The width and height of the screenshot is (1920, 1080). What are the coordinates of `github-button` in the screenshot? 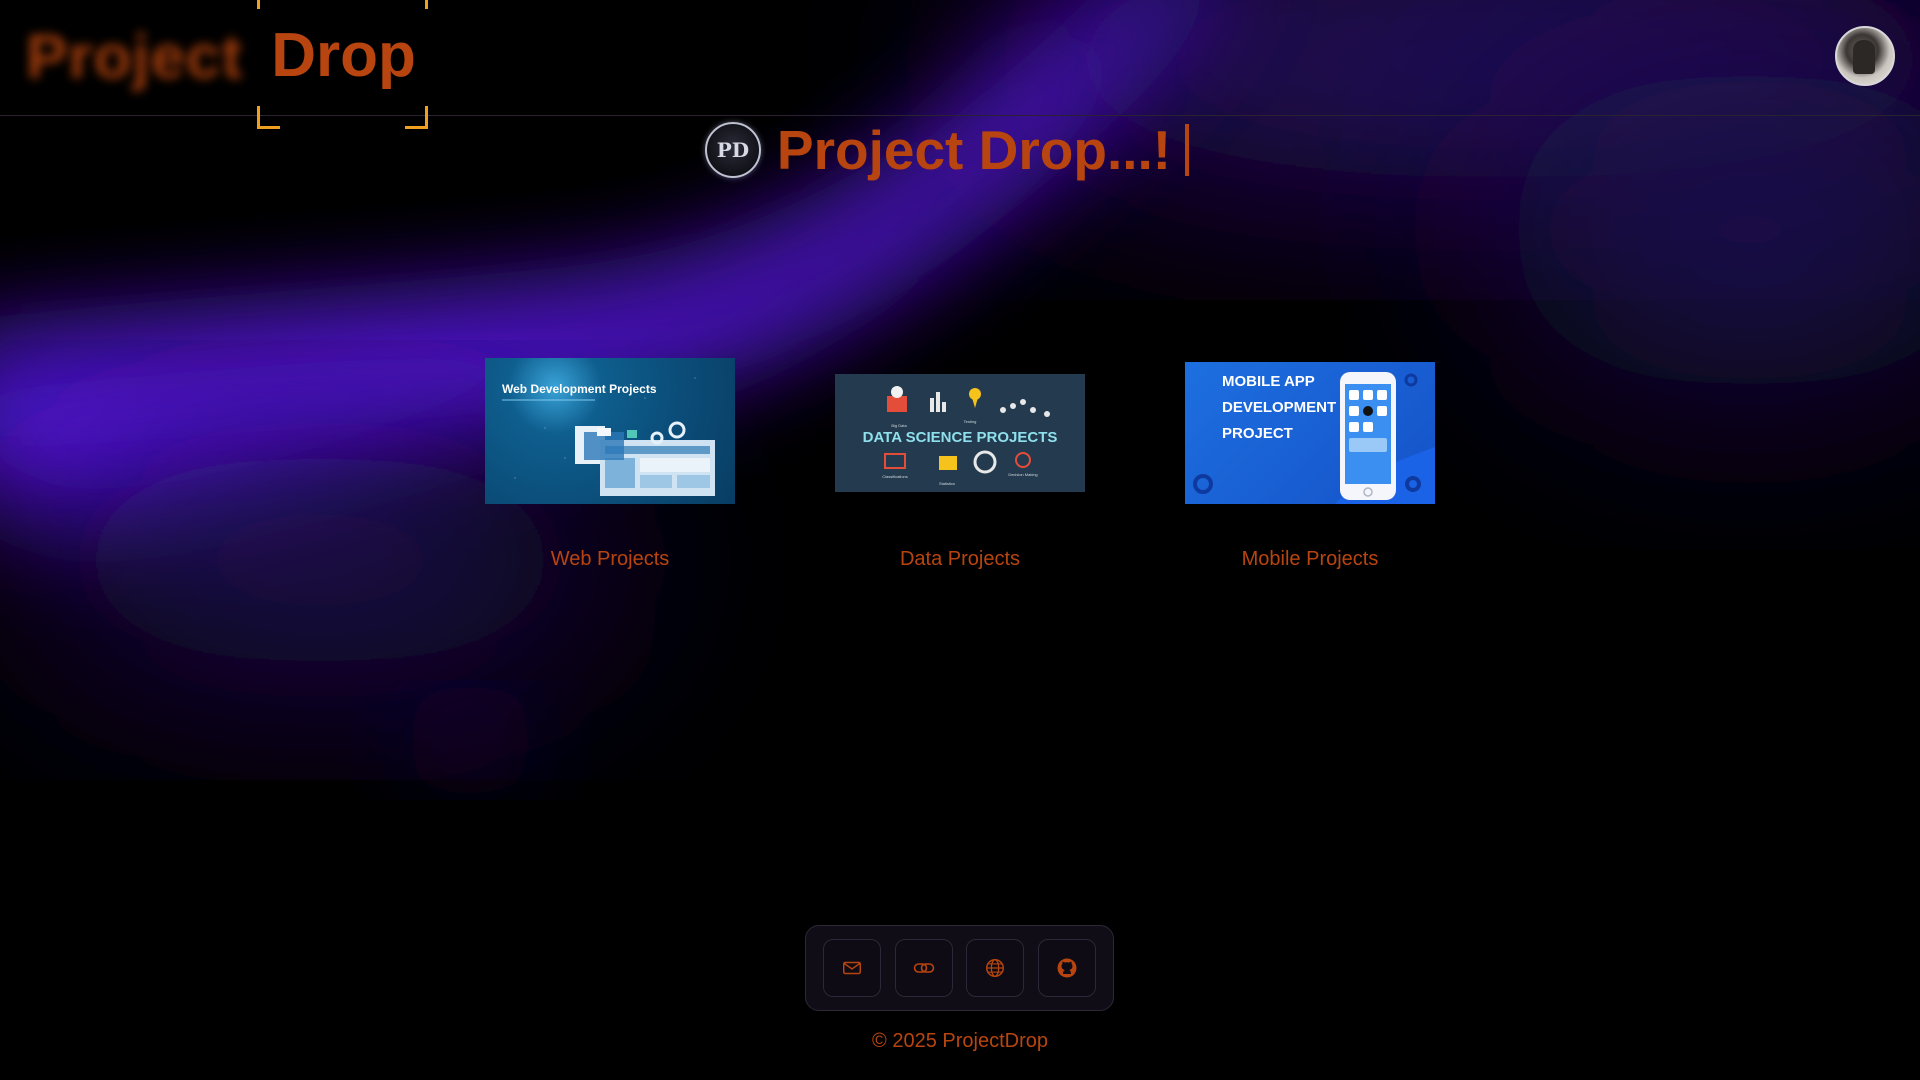 It's located at (1067, 968).